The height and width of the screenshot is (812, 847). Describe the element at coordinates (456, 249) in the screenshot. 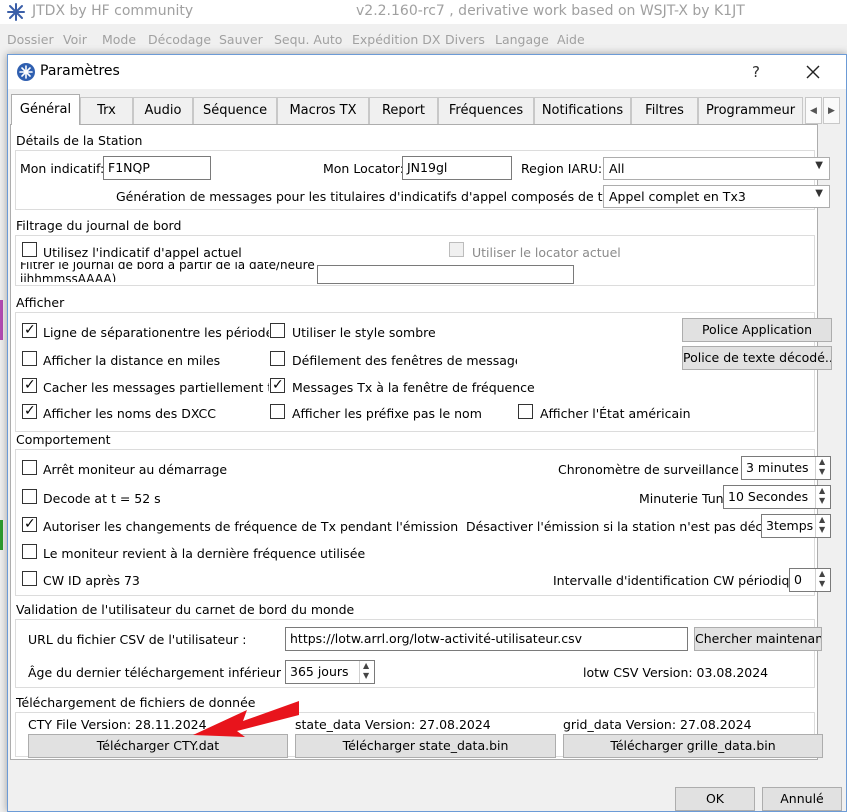

I see `use-locator-checkbox` at that location.